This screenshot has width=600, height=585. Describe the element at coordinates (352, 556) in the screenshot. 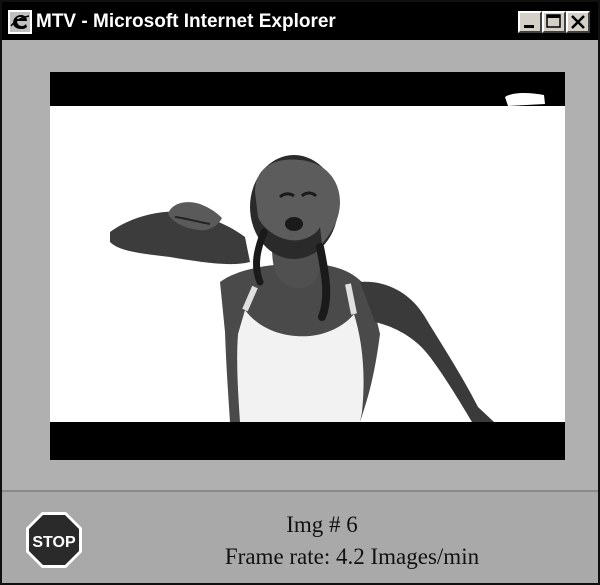

I see `frame-rate: Frame rate: 4.2 Images/min` at that location.